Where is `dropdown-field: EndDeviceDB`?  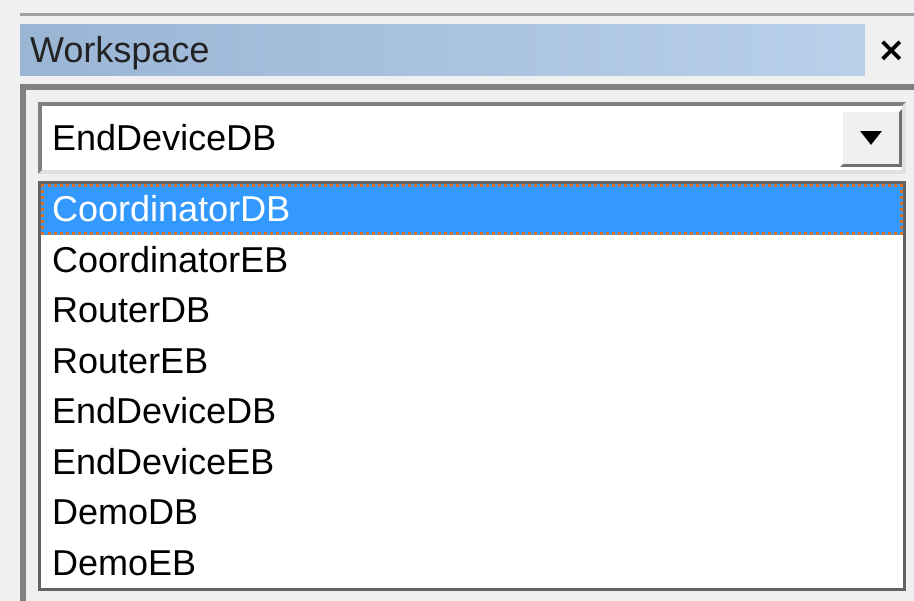
dropdown-field: EndDeviceDB is located at coordinates (472, 138).